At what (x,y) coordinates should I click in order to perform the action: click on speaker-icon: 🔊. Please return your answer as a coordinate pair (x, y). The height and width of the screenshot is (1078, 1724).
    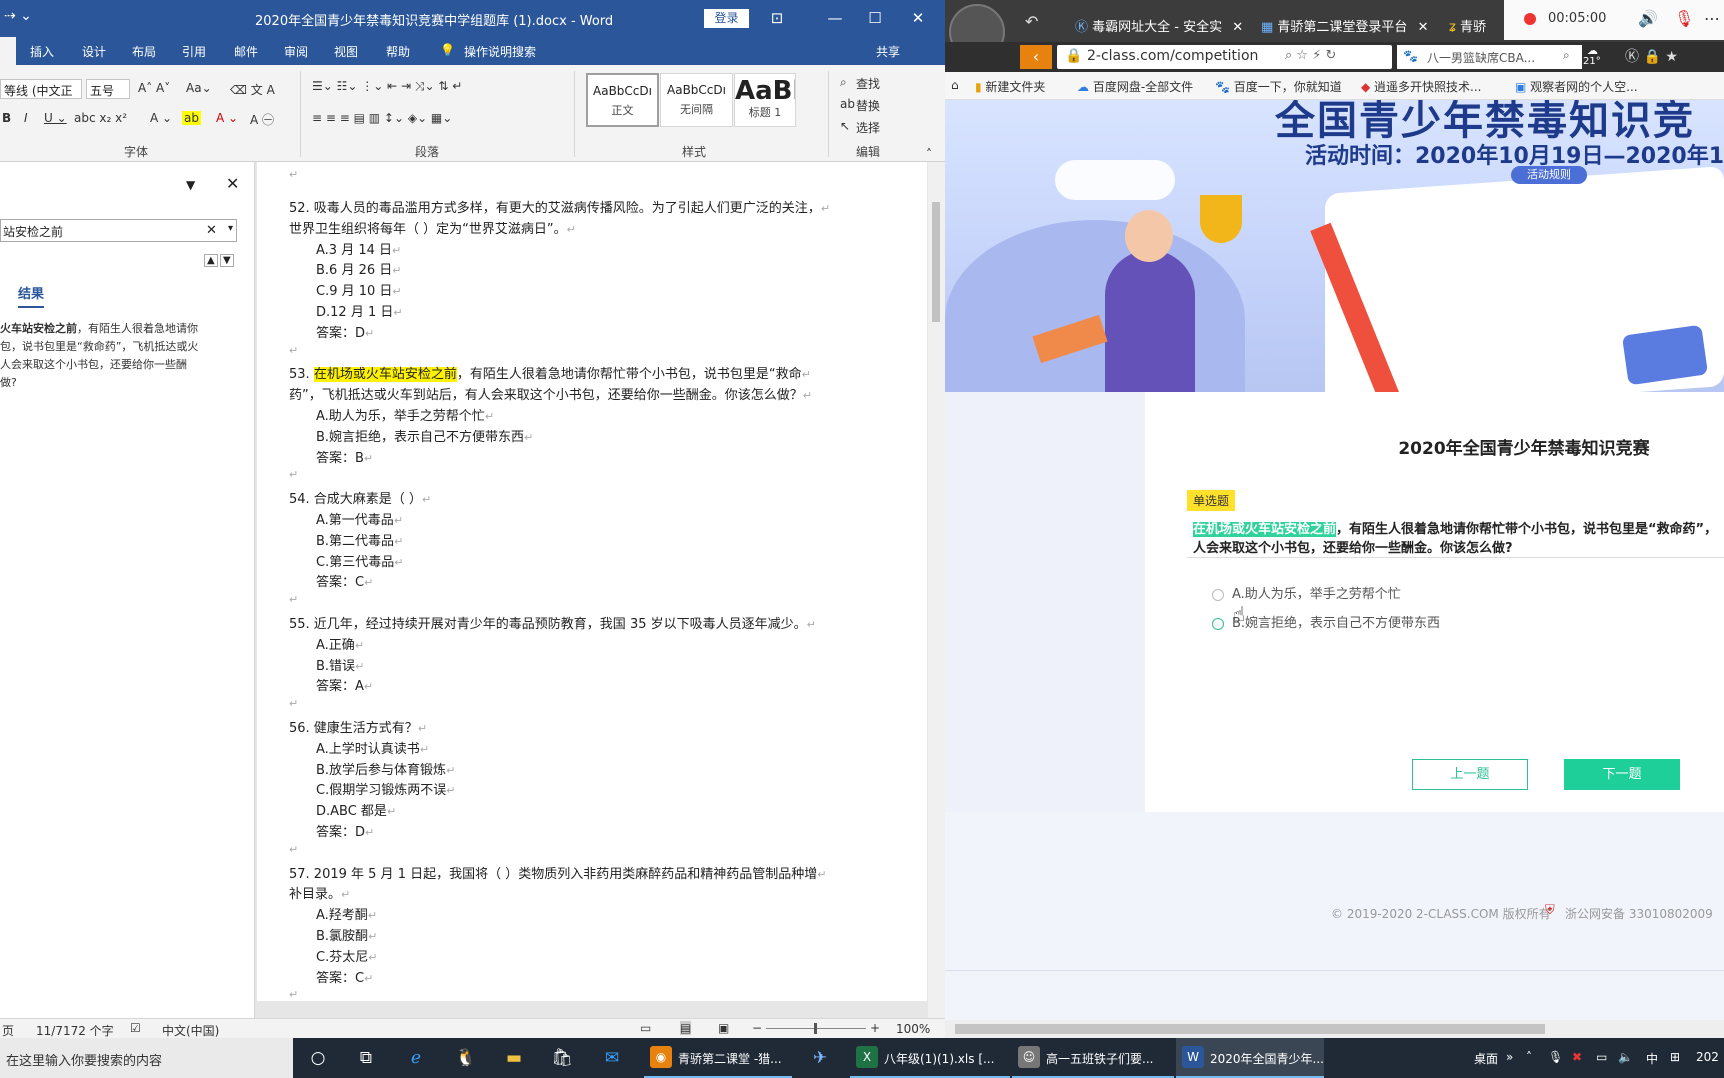
    Looking at the image, I should click on (1648, 18).